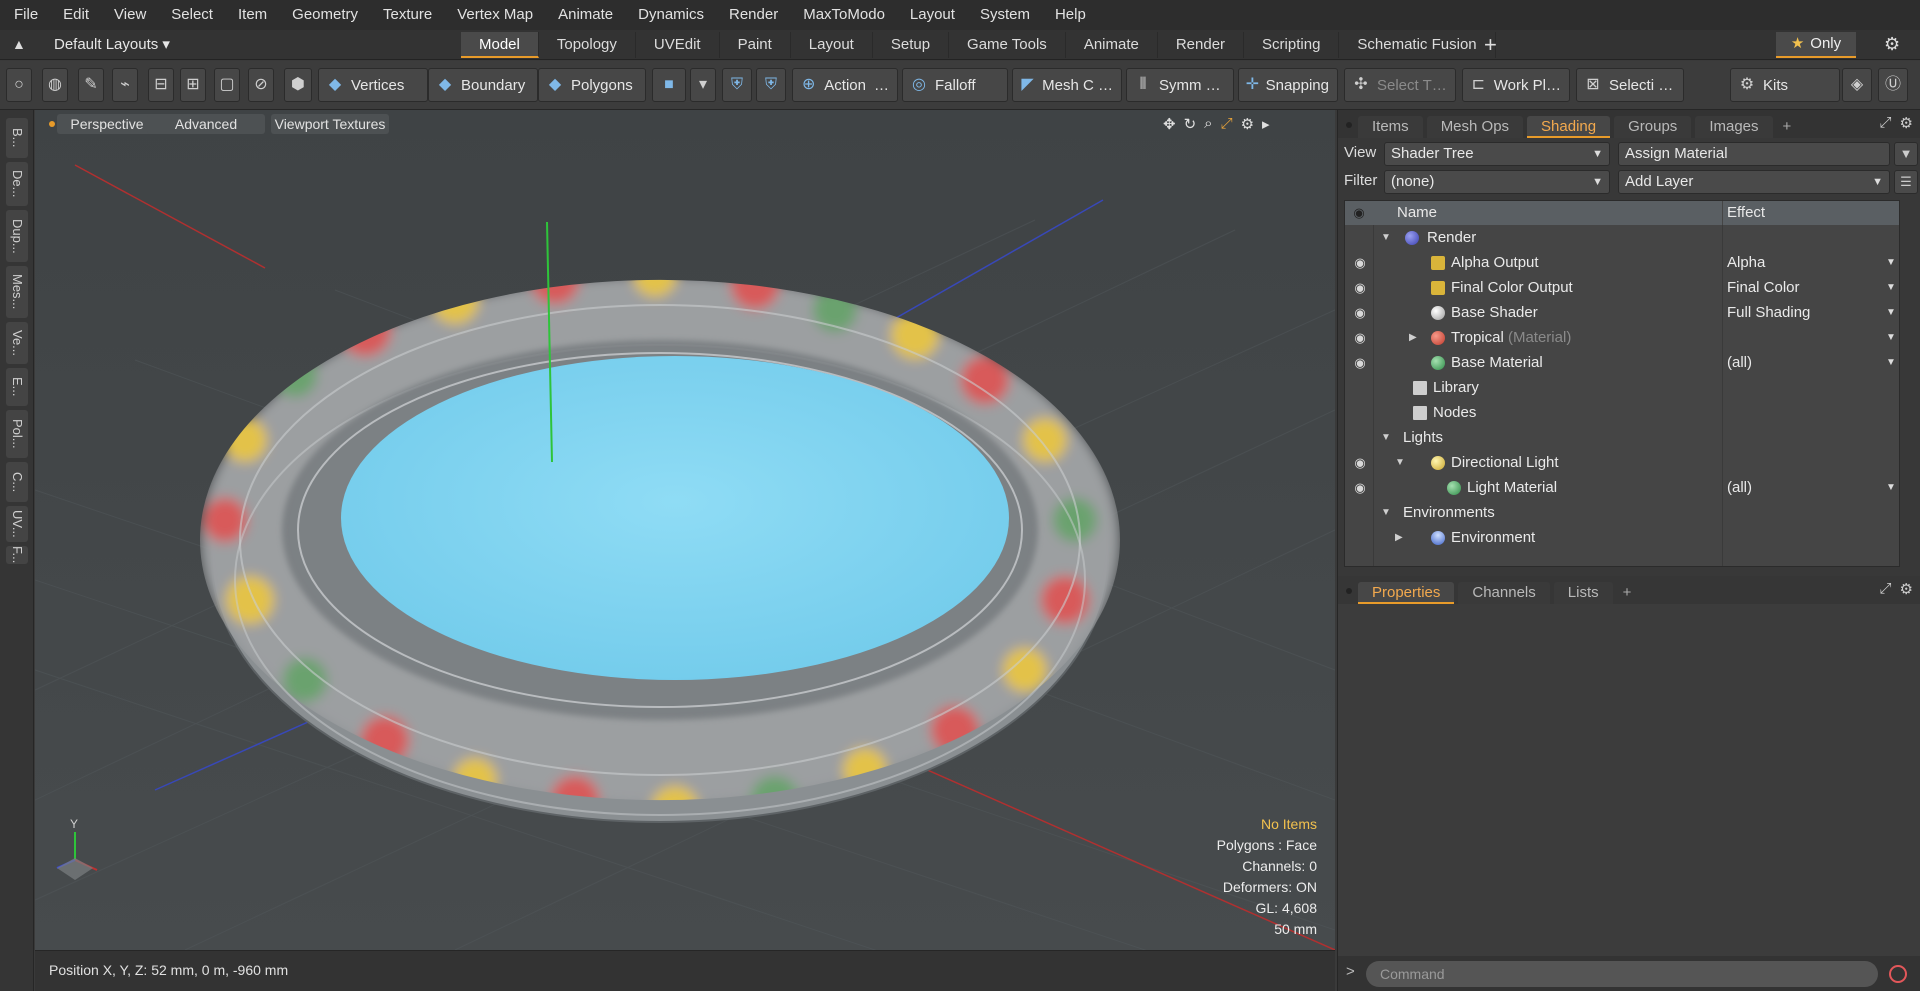 The image size is (1920, 991). What do you see at coordinates (592, 85) in the screenshot?
I see `polygons-mode-button: ◆ Polygons` at bounding box center [592, 85].